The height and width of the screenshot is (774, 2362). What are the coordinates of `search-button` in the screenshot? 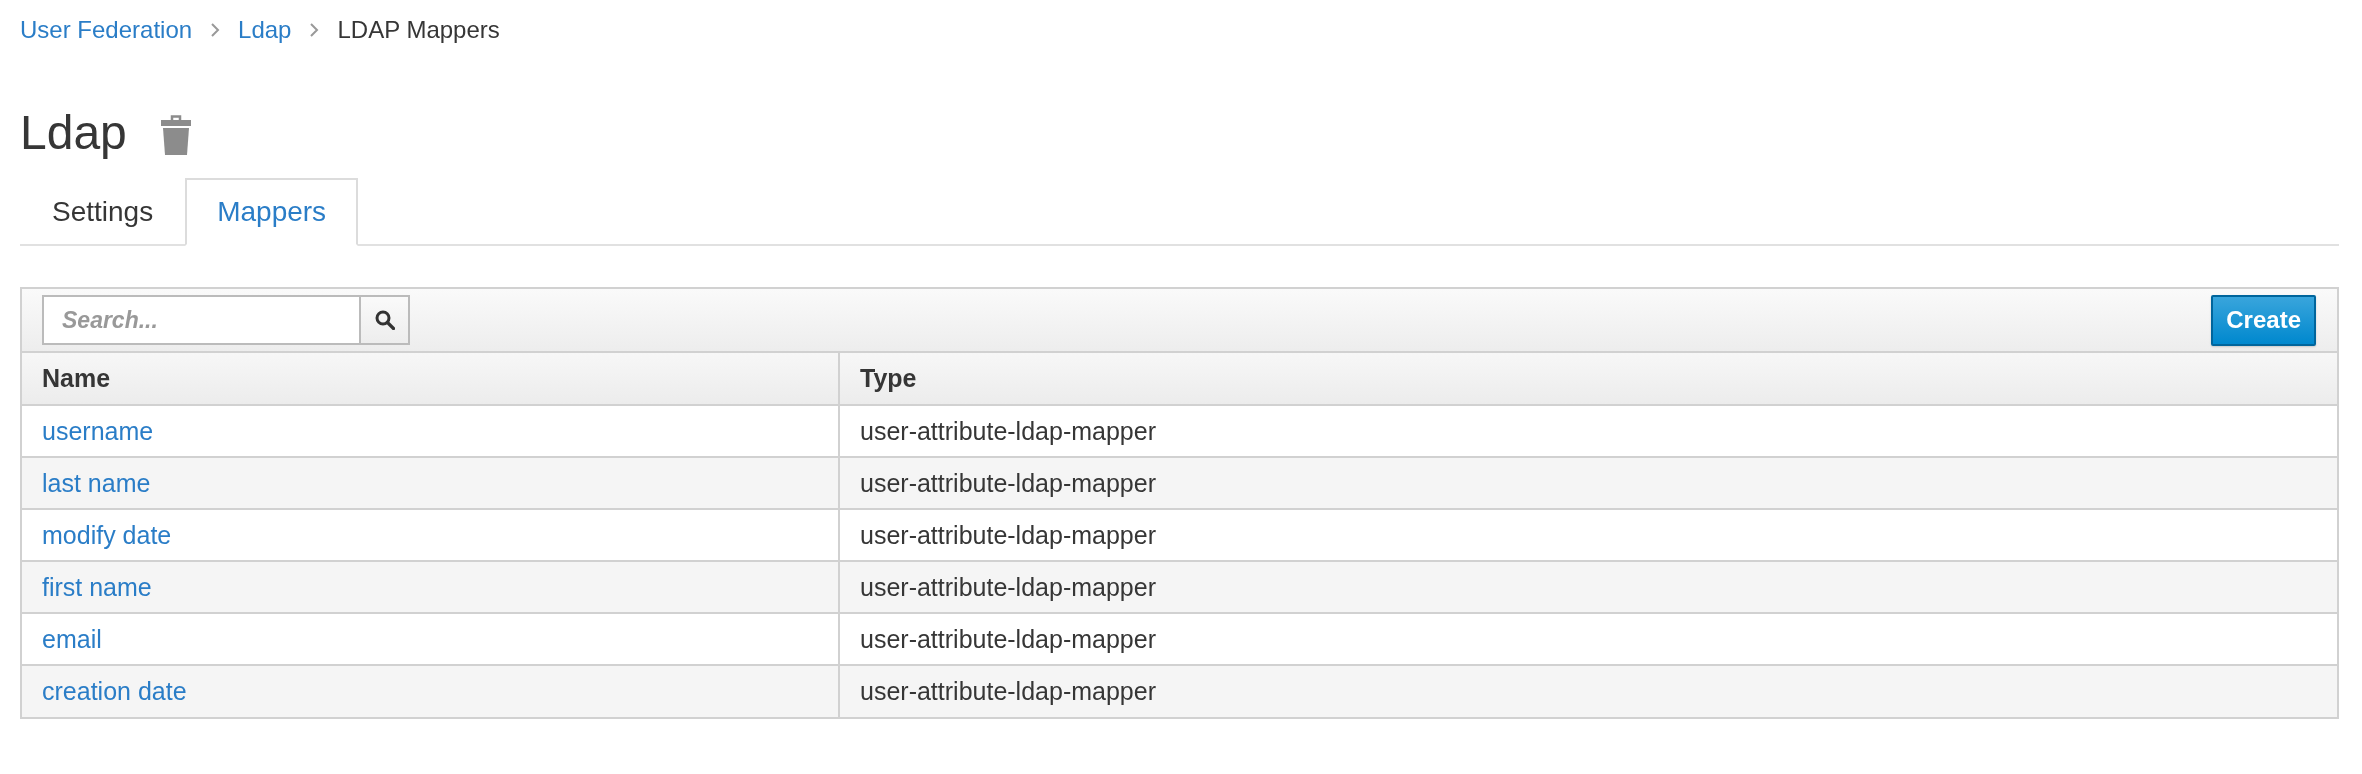 It's located at (385, 320).